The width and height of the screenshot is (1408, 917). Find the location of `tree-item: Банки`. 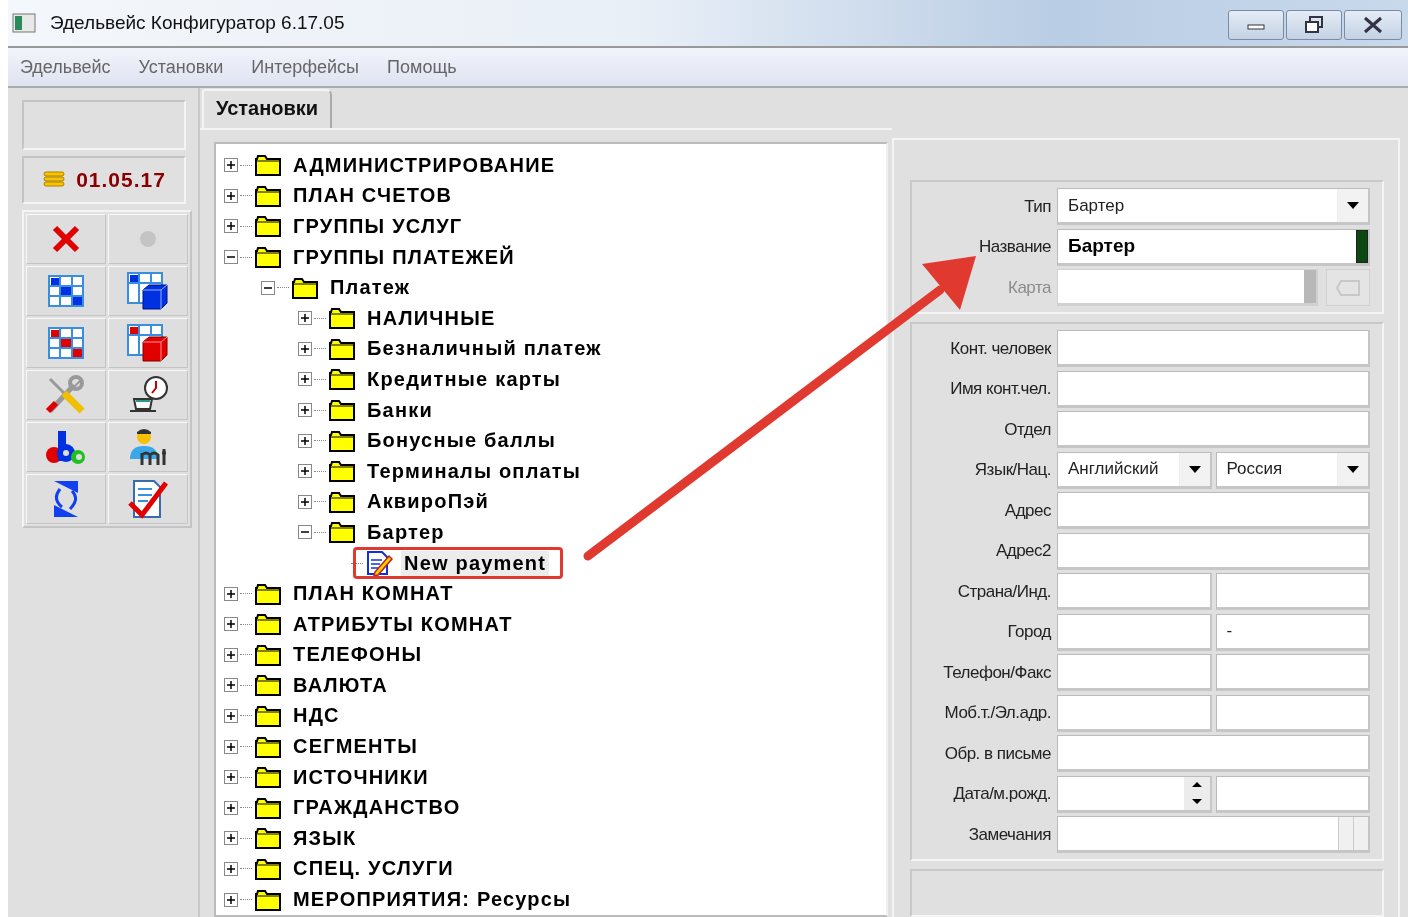

tree-item: Банки is located at coordinates (400, 410).